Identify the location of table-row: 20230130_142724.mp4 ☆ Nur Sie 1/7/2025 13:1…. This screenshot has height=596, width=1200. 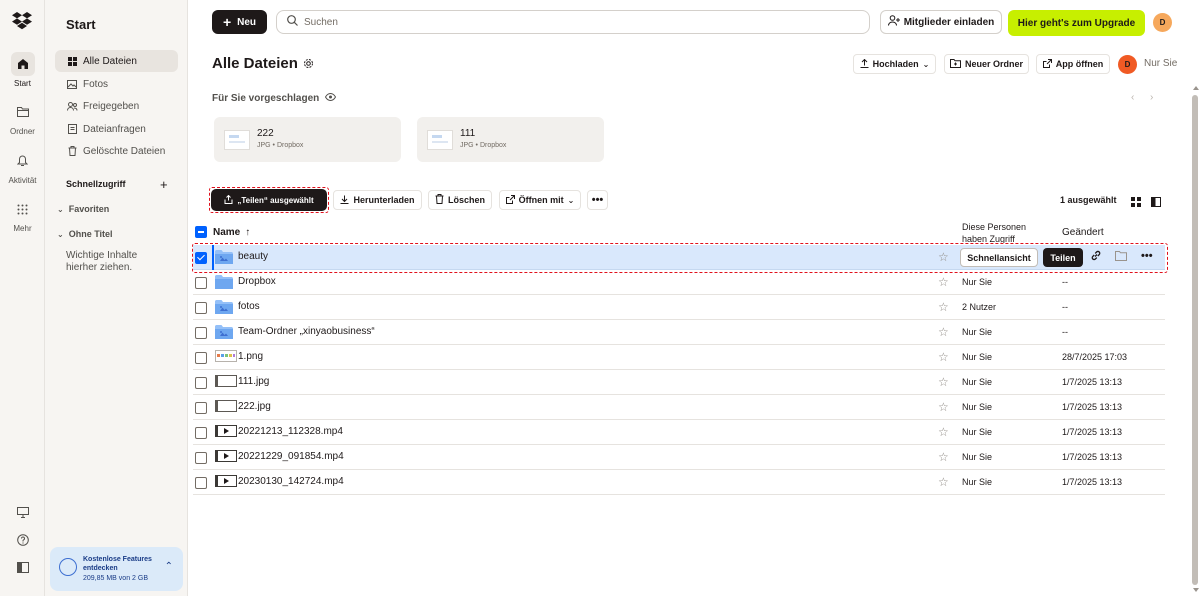
(679, 482).